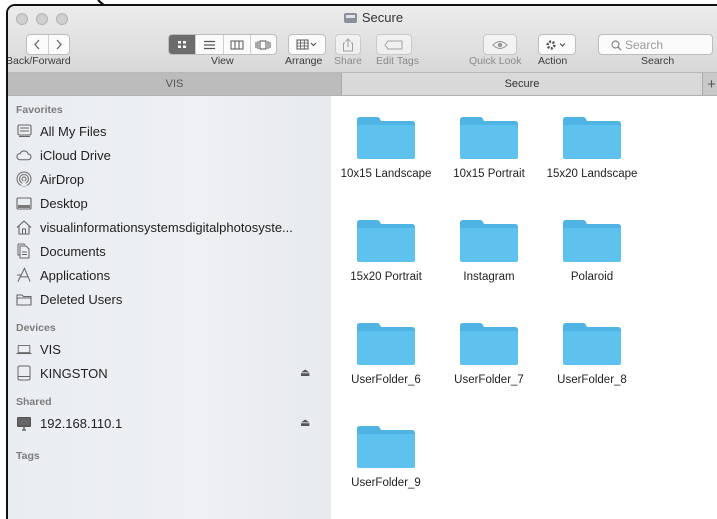  Describe the element at coordinates (658, 61) in the screenshot. I see `search-label: Search` at that location.